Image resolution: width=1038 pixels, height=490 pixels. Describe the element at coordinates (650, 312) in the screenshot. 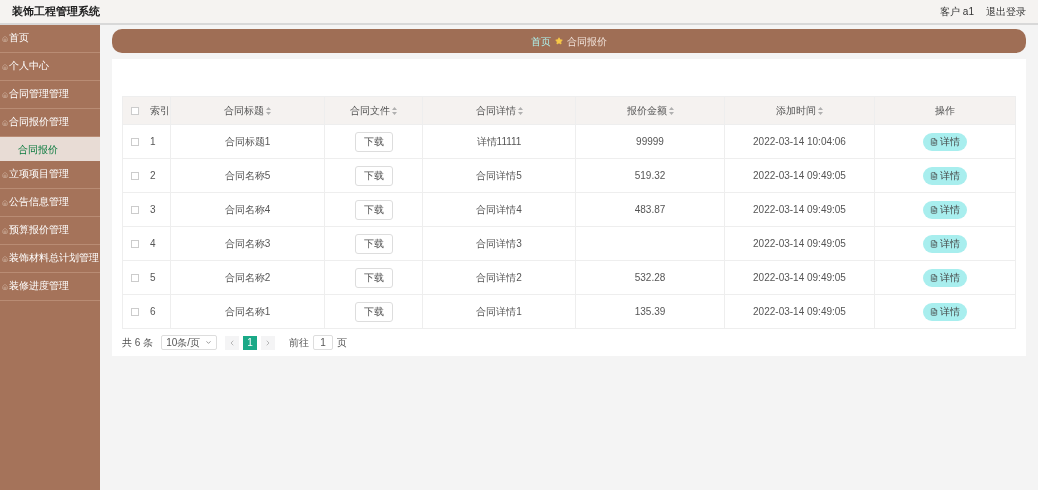

I see `table-cell-text: 135.39` at that location.